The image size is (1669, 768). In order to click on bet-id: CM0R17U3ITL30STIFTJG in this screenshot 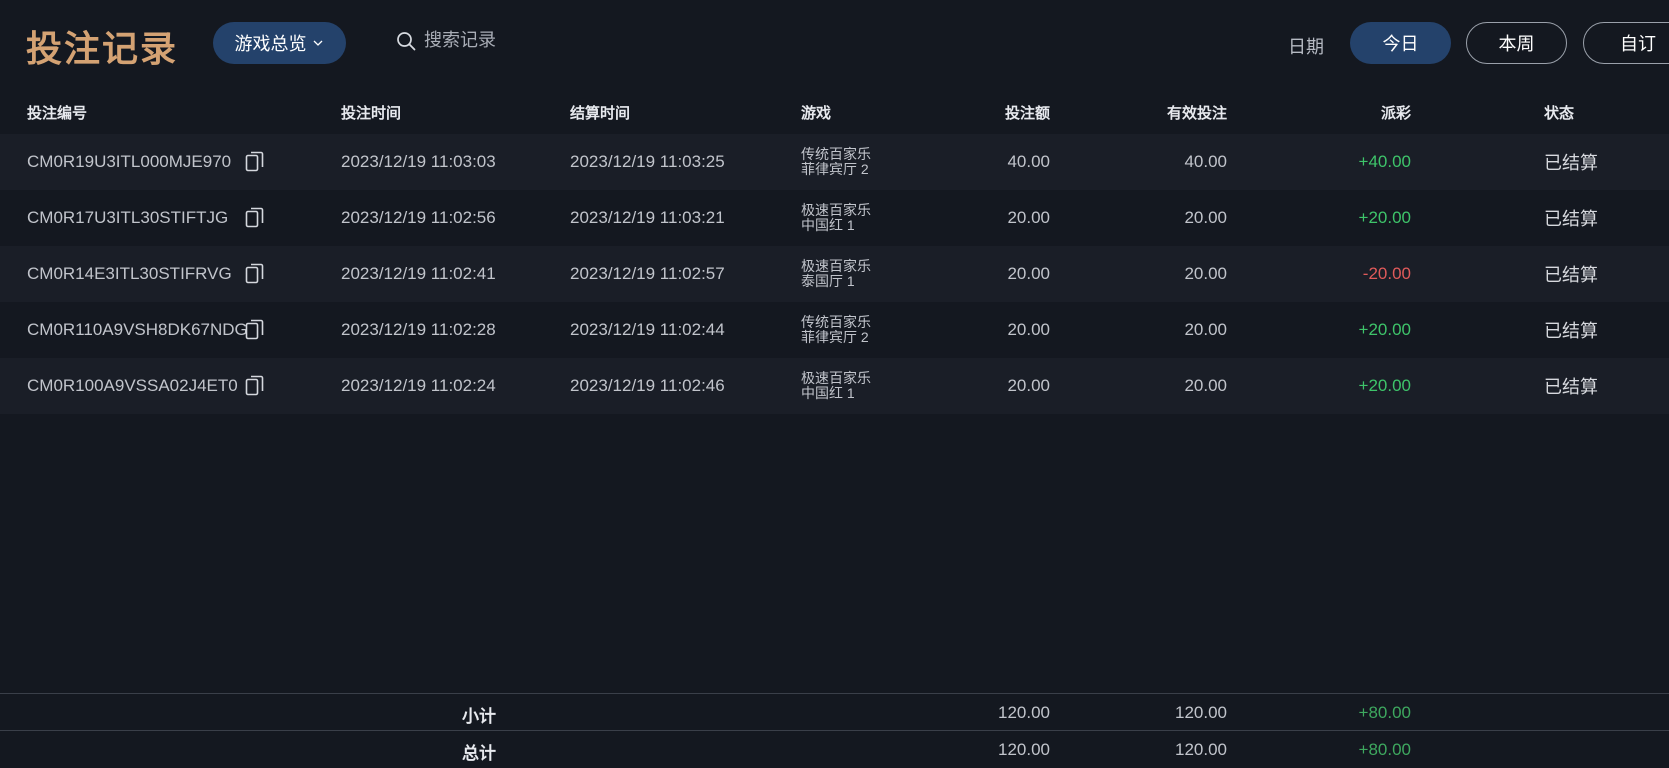, I will do `click(128, 217)`.